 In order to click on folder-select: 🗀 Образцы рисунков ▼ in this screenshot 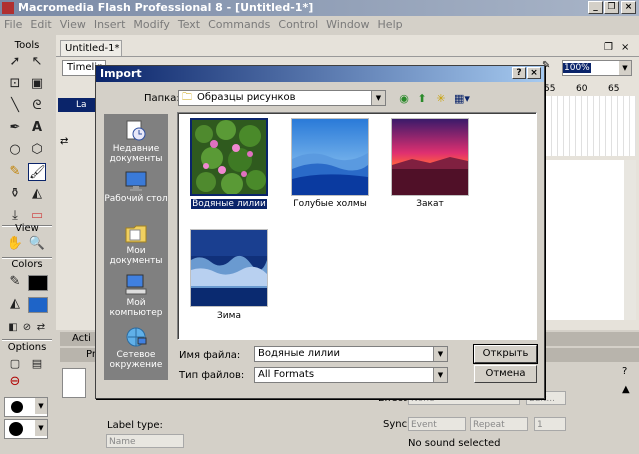, I will do `click(282, 98)`.